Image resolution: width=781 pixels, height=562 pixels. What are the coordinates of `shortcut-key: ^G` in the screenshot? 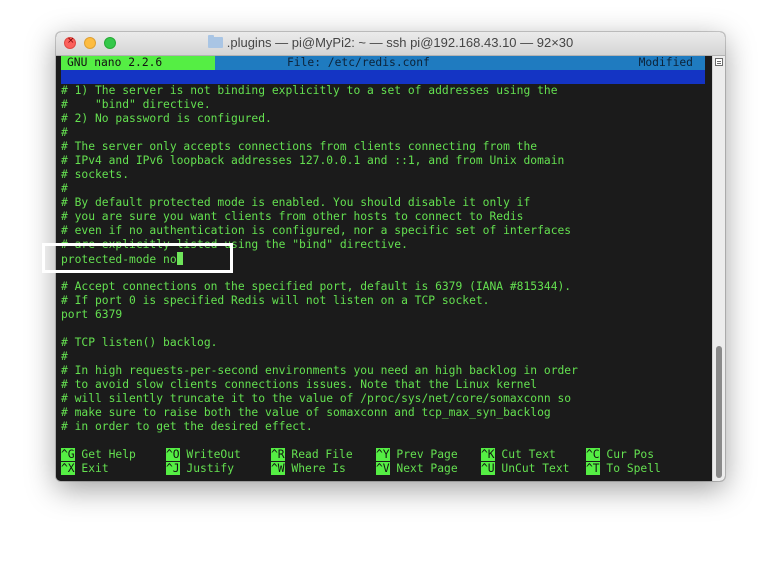 It's located at (68, 454).